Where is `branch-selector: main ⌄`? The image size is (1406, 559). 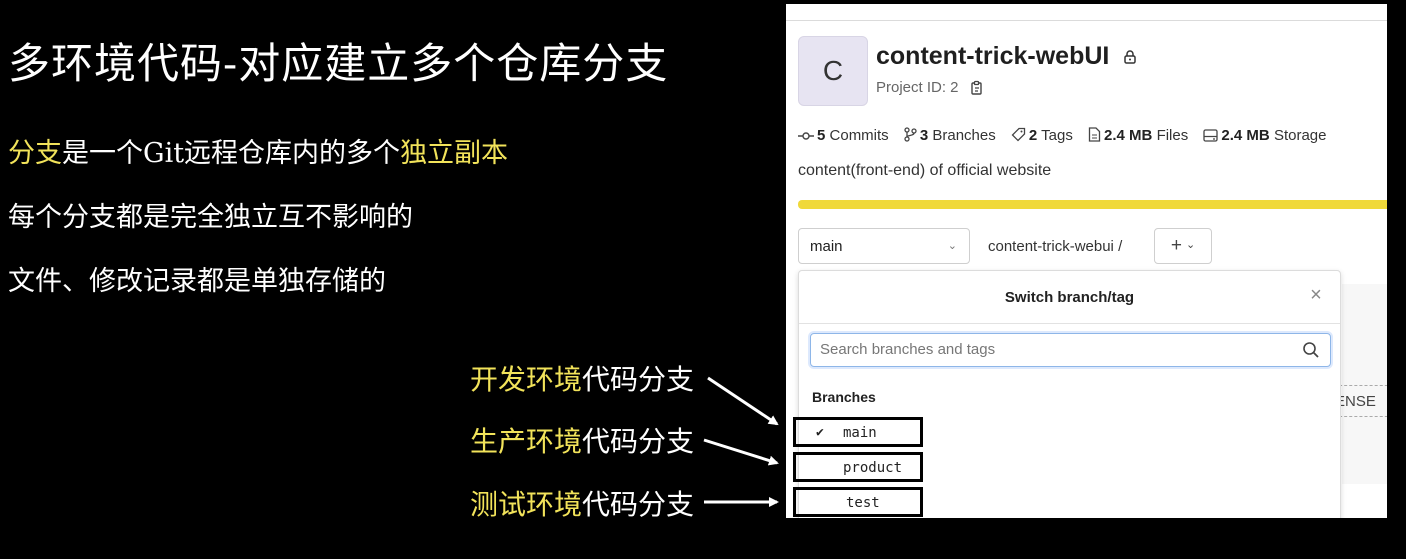 branch-selector: main ⌄ is located at coordinates (884, 246).